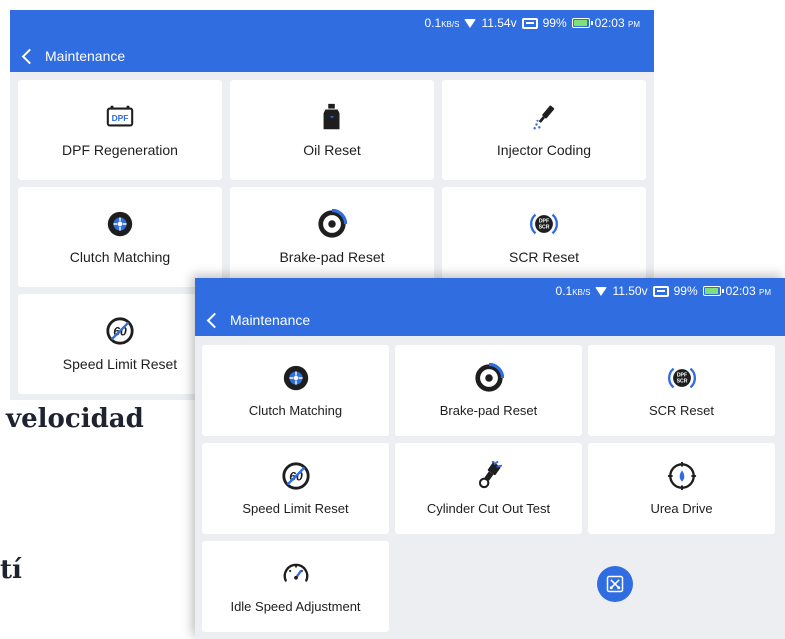 The height and width of the screenshot is (639, 785). I want to click on cylinder-icon, so click(490, 475).